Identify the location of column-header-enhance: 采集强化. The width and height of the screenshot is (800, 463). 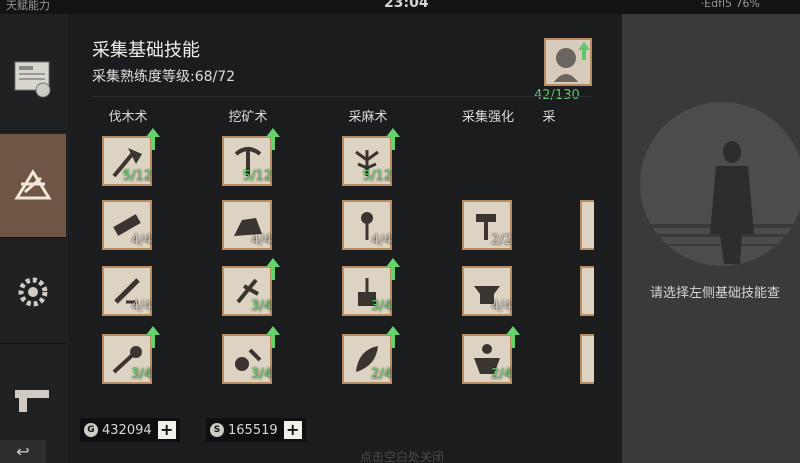
(487, 117).